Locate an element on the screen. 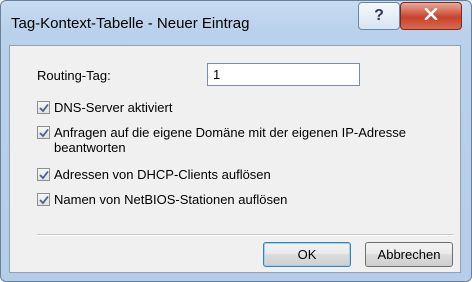 The width and height of the screenshot is (472, 282). help-icon: ? is located at coordinates (379, 15).